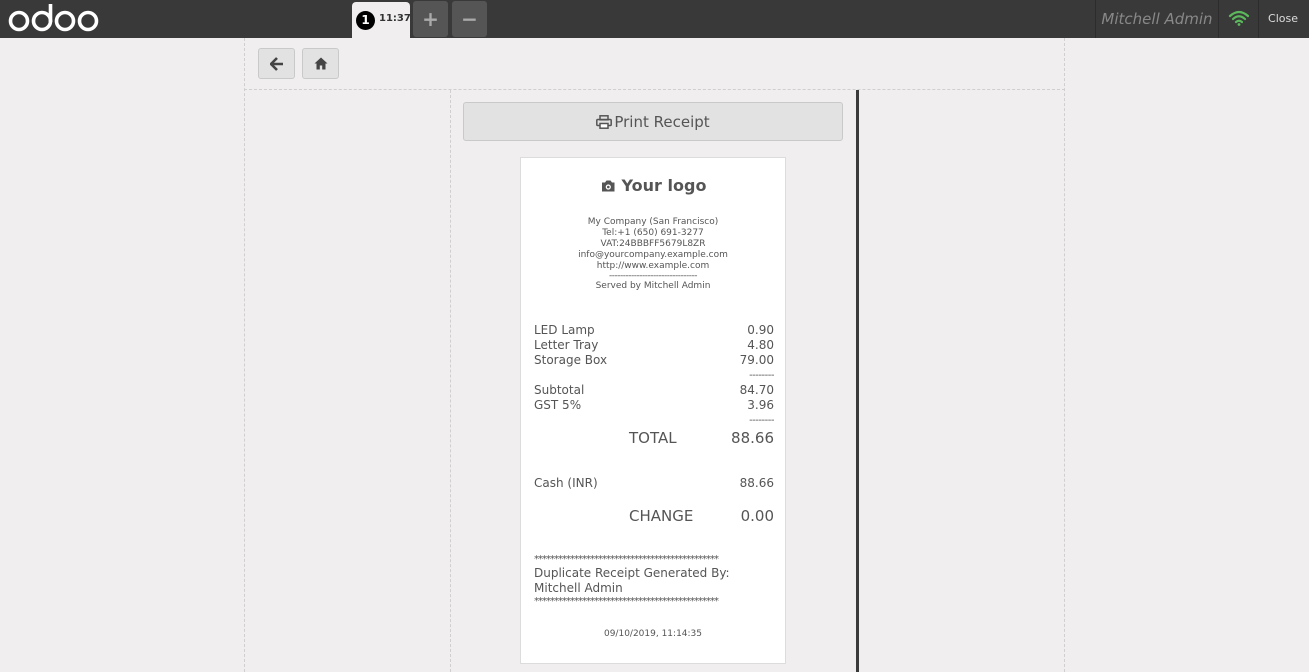  What do you see at coordinates (559, 390) in the screenshot?
I see `subtotal-label: Subtotal` at bounding box center [559, 390].